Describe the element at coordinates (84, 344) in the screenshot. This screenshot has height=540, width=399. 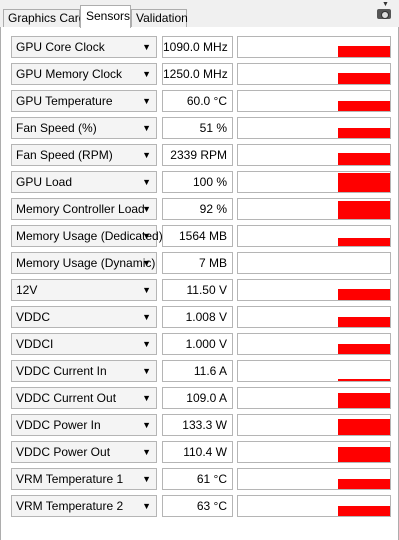
I see `sensor-name-dropdown: VDDCI ▼` at that location.